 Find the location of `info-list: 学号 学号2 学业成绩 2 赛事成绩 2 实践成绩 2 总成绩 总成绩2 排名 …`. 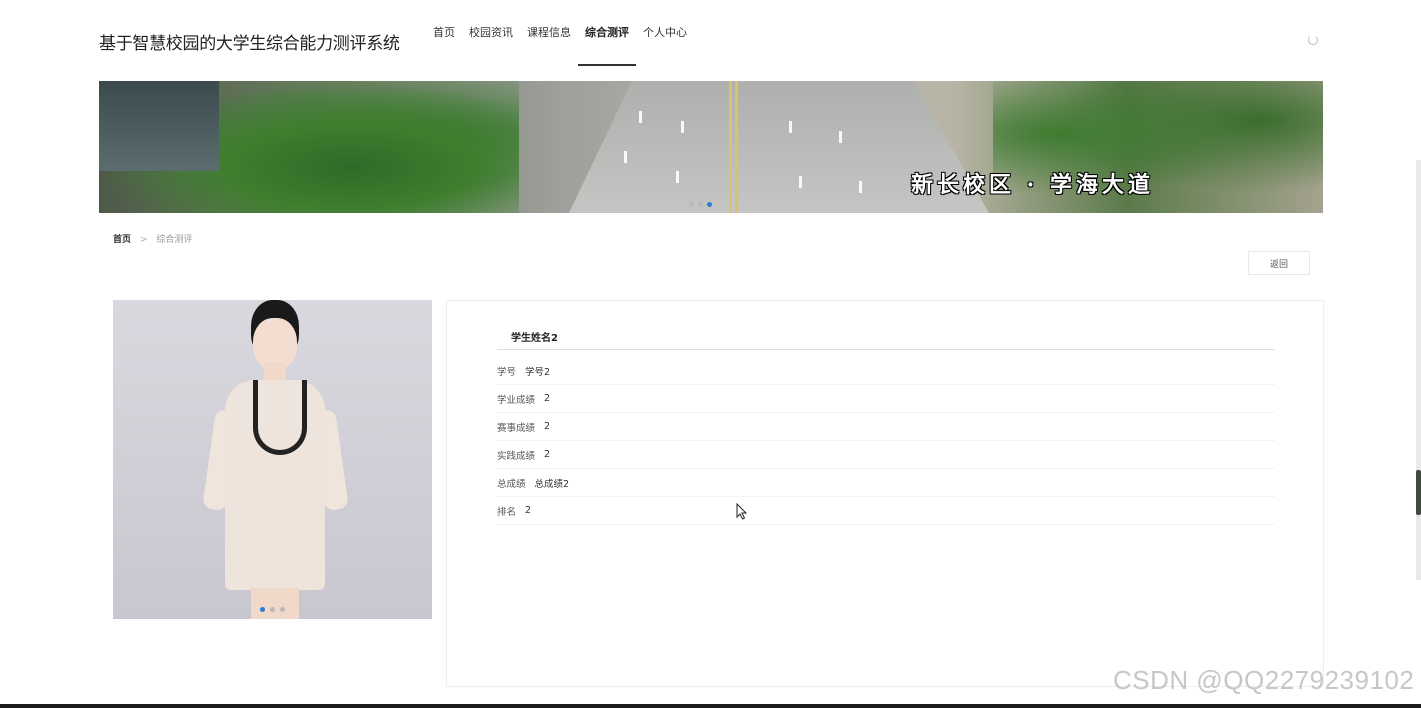

info-list: 学号 学号2 学业成绩 2 赛事成绩 2 实践成绩 2 总成绩 总成绩2 排名 … is located at coordinates (886, 441).